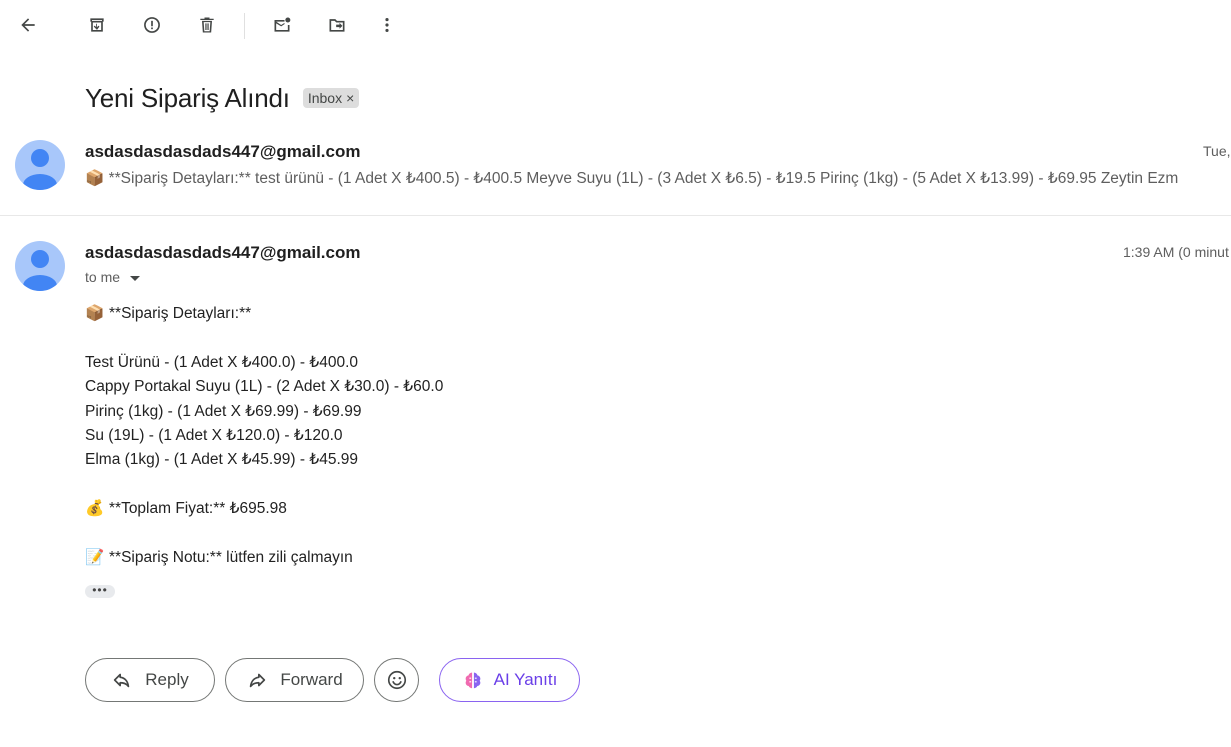 The height and width of the screenshot is (747, 1231). What do you see at coordinates (222, 362) in the screenshot?
I see `order-item: Test Ürünü - (1 Adet X ₺400.0) - ₺400.0` at bounding box center [222, 362].